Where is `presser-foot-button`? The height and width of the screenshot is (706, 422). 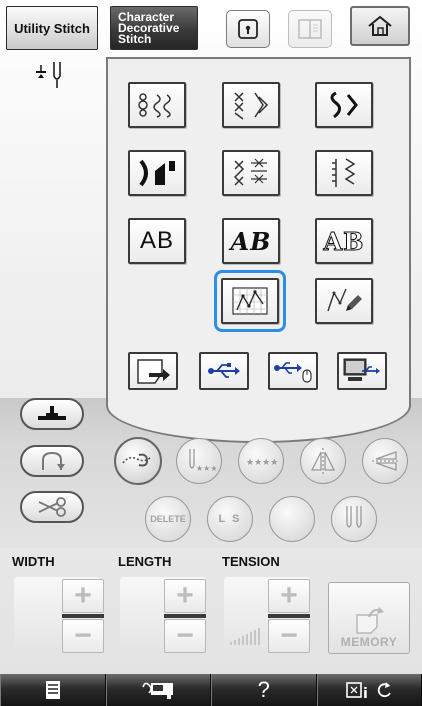 presser-foot-button is located at coordinates (52, 414).